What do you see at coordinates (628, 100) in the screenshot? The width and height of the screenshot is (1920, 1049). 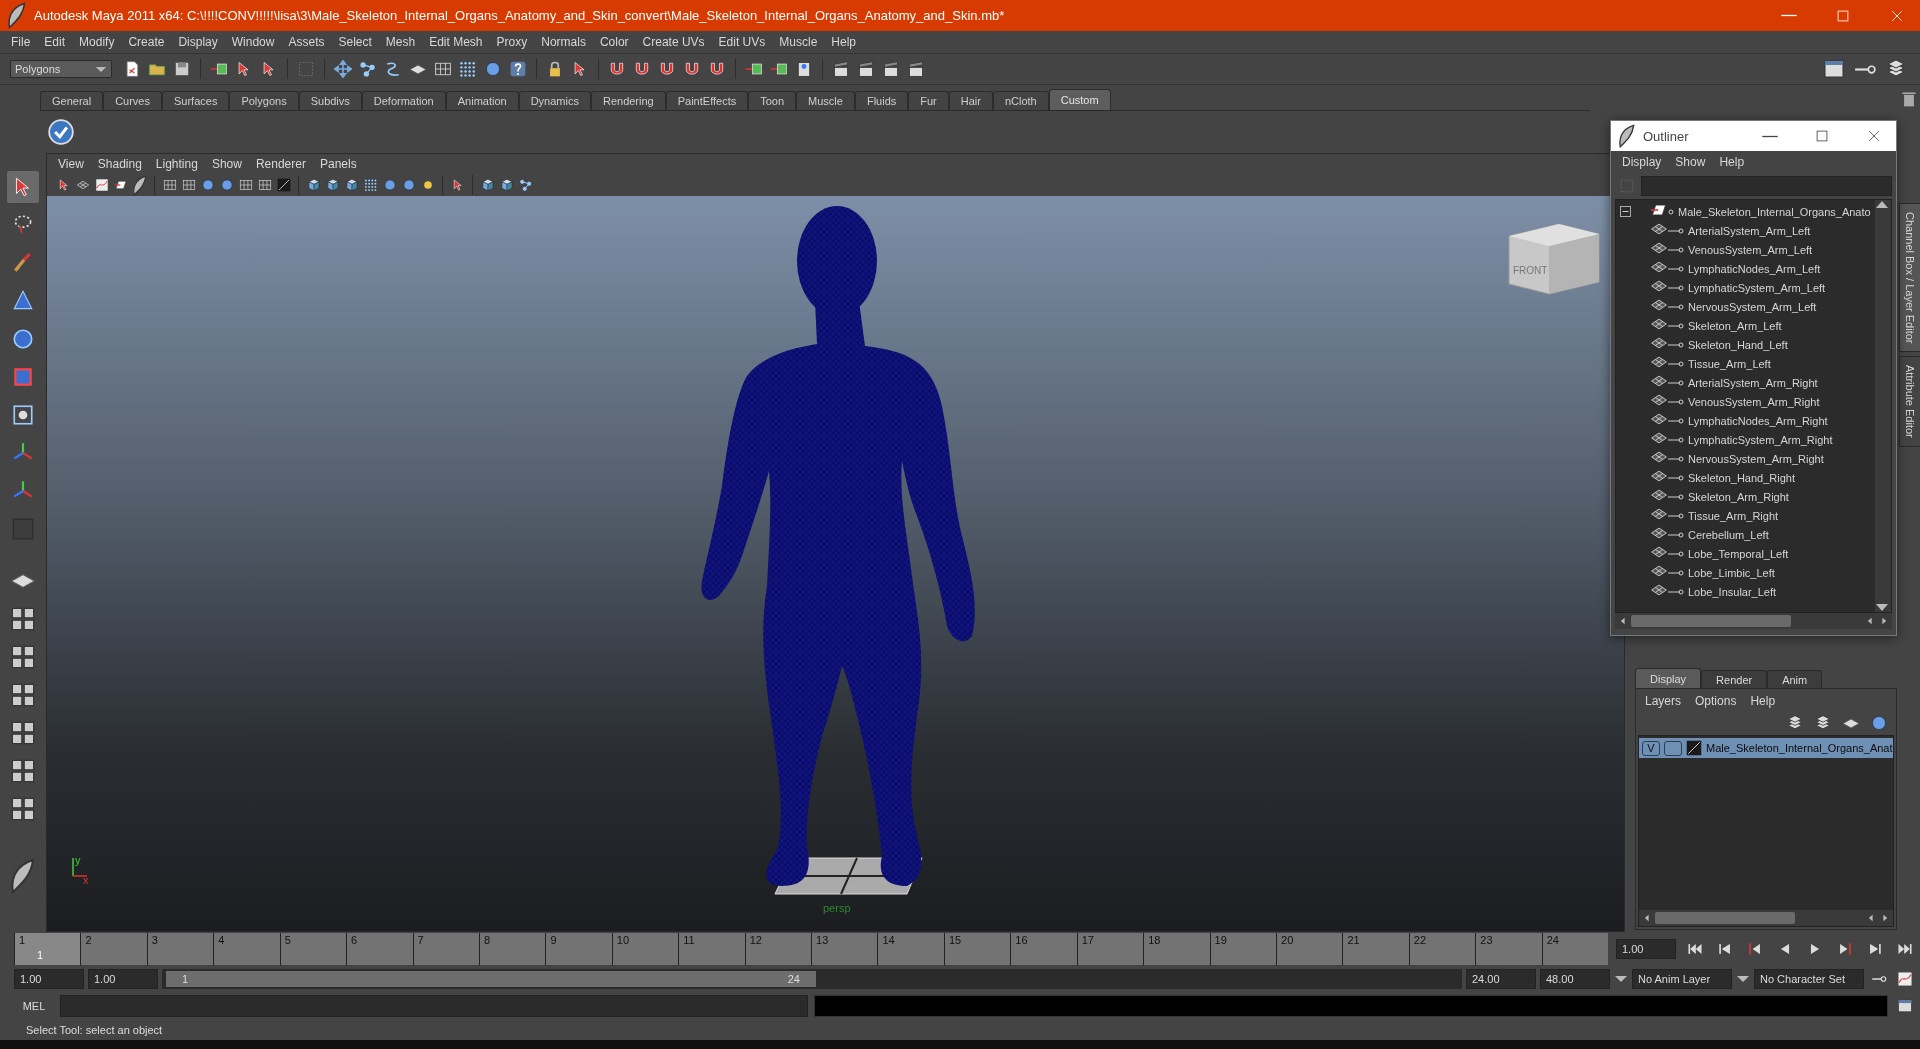 I see `shelf-tab: Rendering` at bounding box center [628, 100].